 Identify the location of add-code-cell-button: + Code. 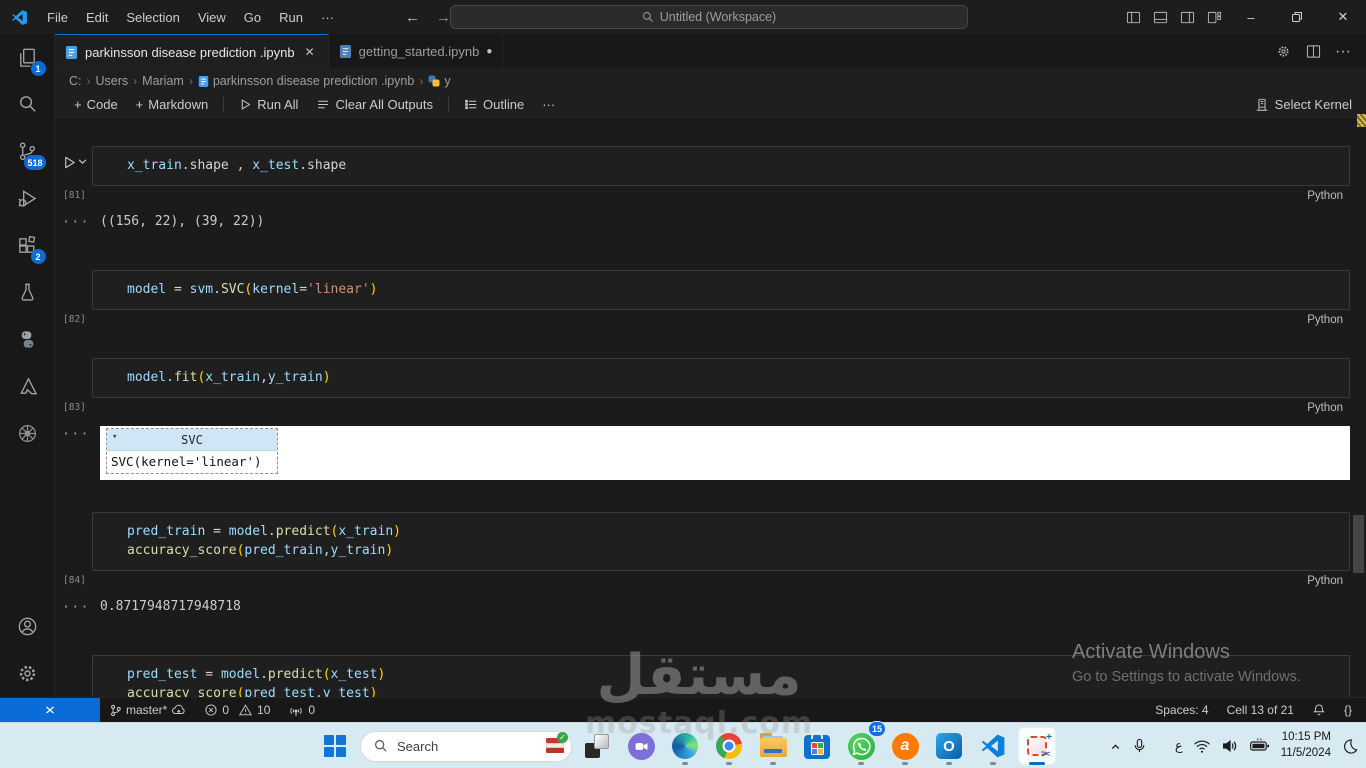
(96, 104).